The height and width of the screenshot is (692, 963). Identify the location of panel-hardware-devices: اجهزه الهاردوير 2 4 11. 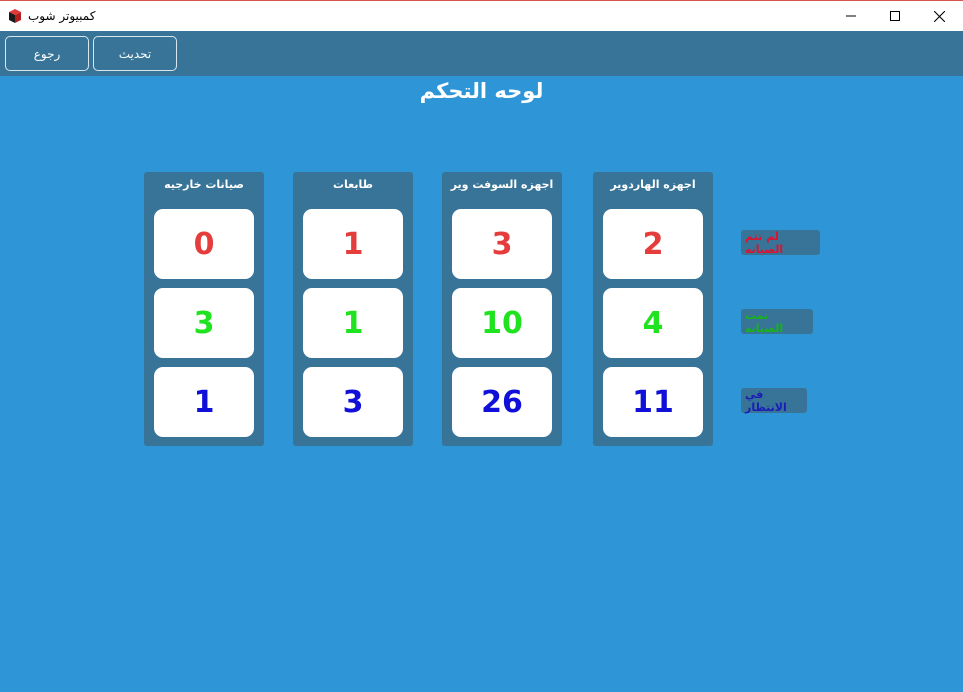
(653, 309).